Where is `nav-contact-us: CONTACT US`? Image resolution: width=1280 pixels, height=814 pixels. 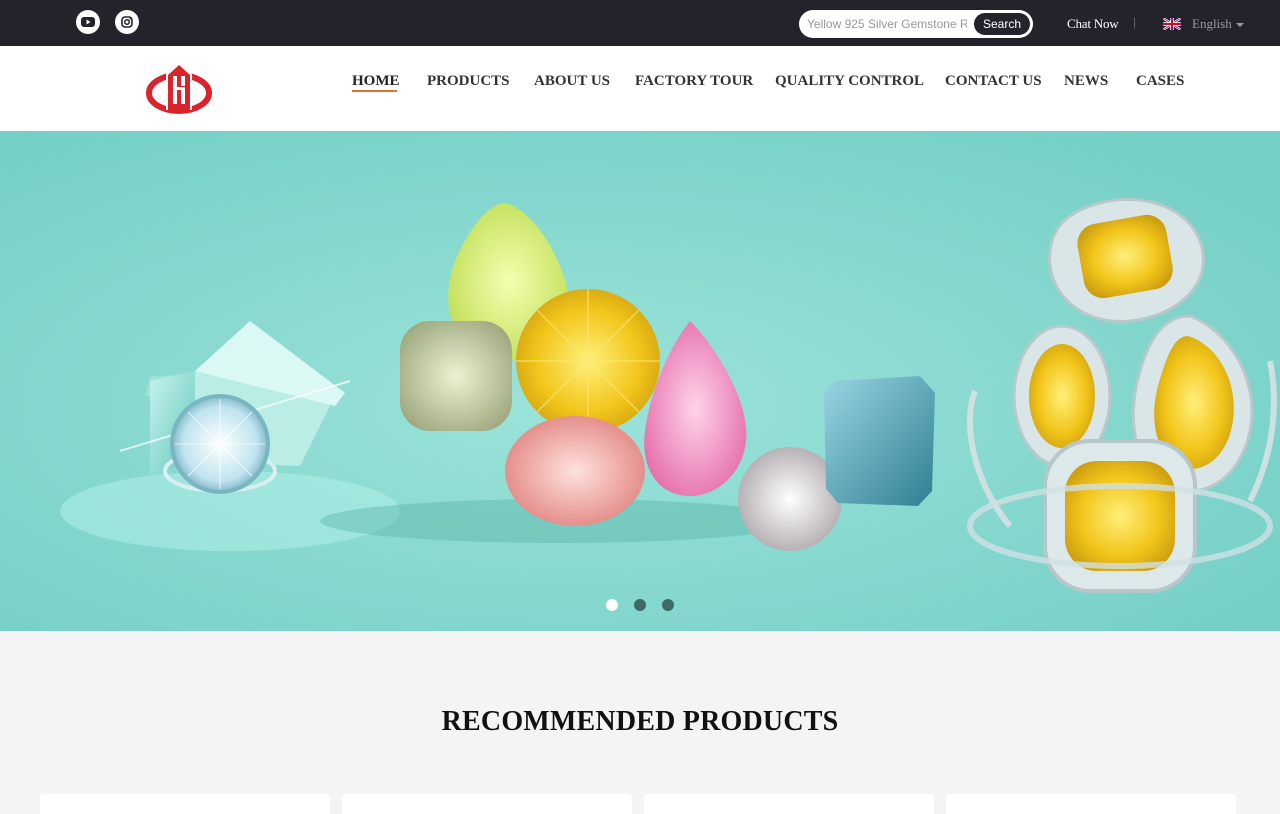
nav-contact-us: CONTACT US is located at coordinates (993, 81).